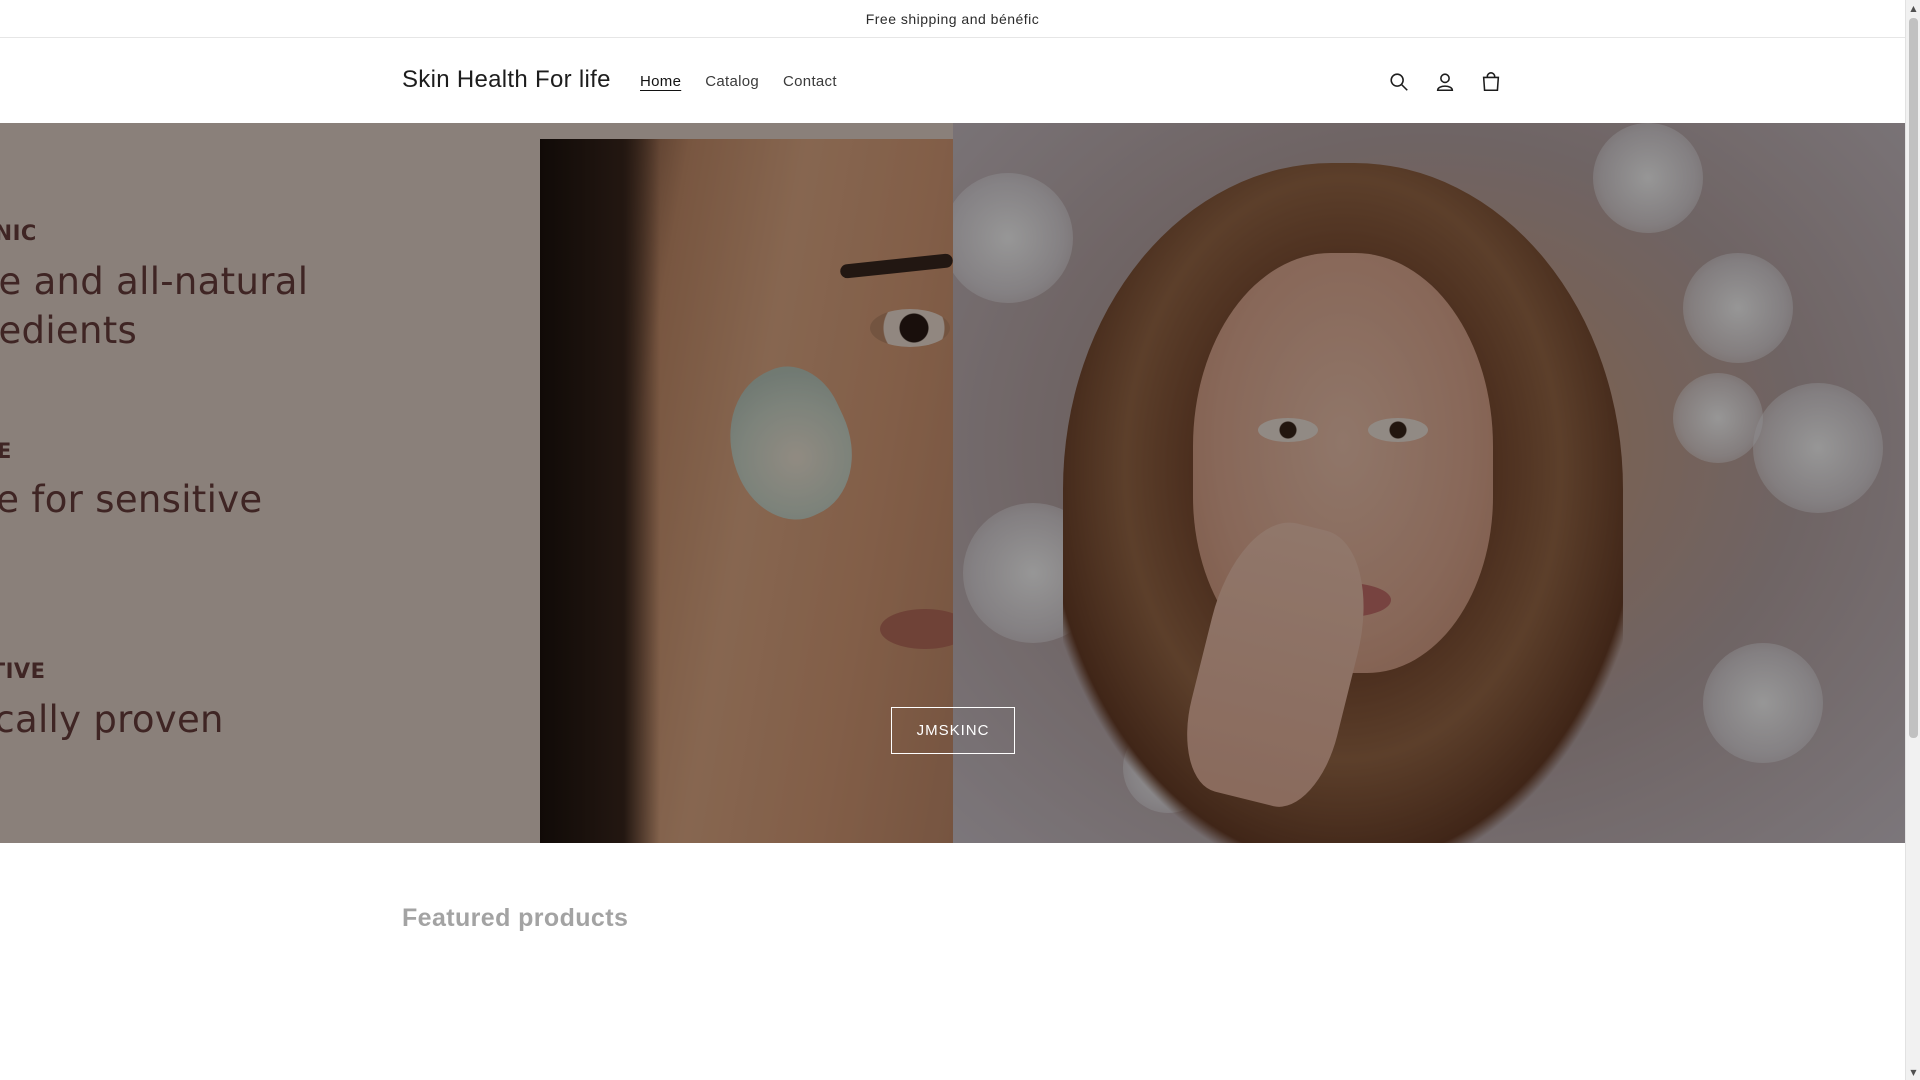  I want to click on nav-item-home: Home, so click(660, 81).